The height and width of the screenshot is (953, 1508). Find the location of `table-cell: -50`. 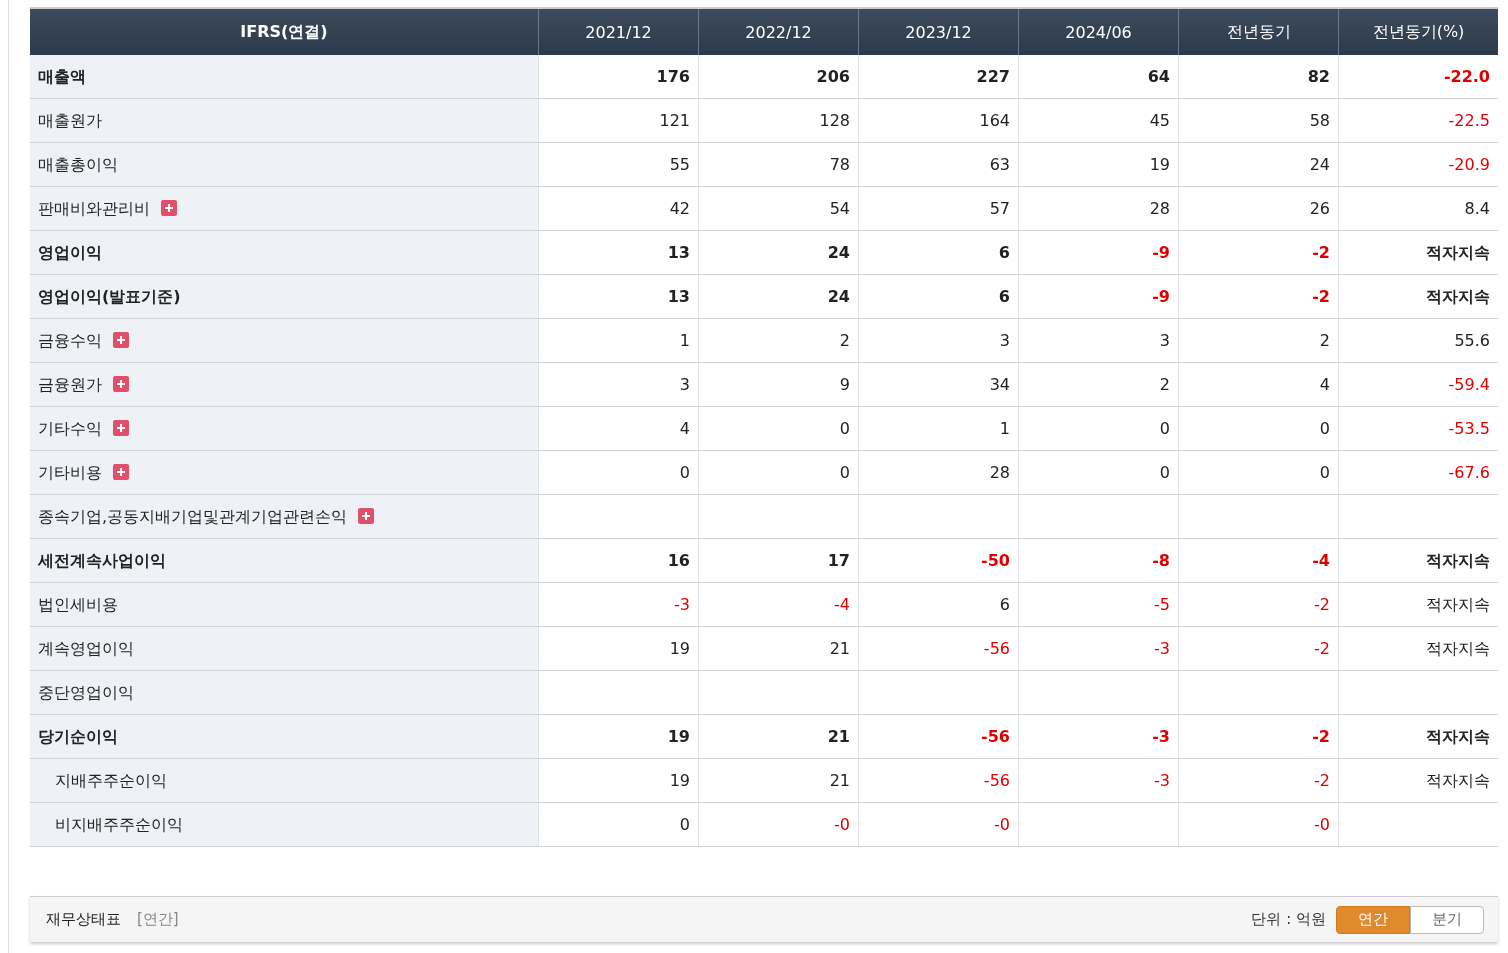

table-cell: -50 is located at coordinates (995, 560).